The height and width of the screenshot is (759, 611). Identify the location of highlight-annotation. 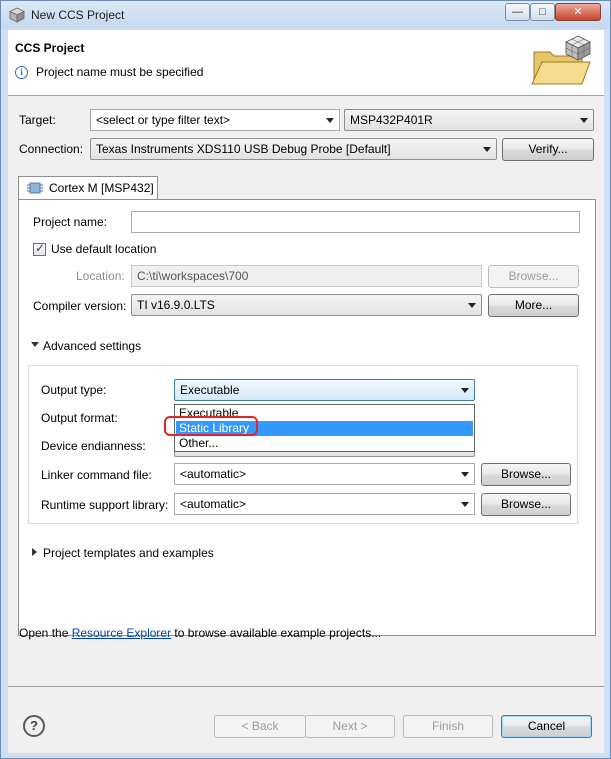
(211, 426).